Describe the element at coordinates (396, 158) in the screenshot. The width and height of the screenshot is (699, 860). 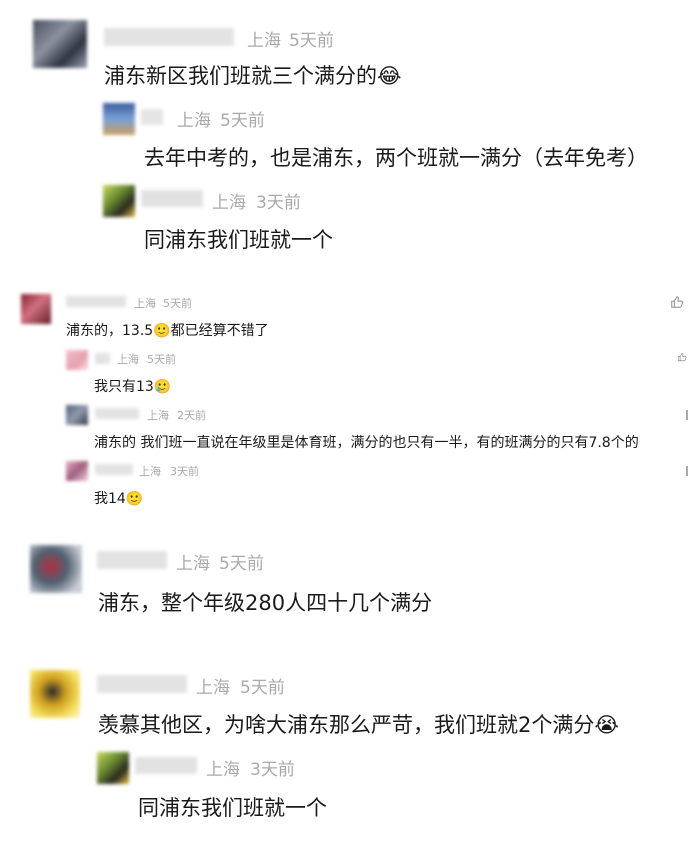
I see `comment-text: 去年中考的，也是浦东，两个班就一满分（去年免考）` at that location.